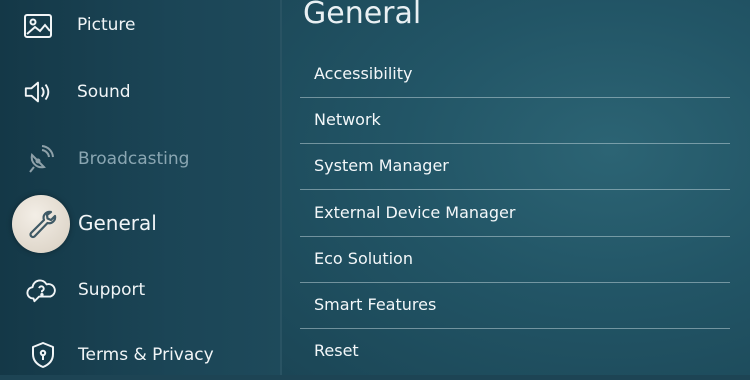 The height and width of the screenshot is (380, 750). What do you see at coordinates (363, 258) in the screenshot?
I see `menu-item-label: Eco Solution` at bounding box center [363, 258].